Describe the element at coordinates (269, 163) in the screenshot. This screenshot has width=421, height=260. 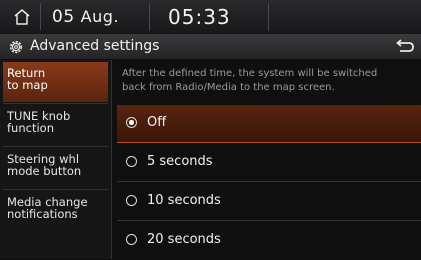
I see `option-5-seconds: 5 seconds` at that location.